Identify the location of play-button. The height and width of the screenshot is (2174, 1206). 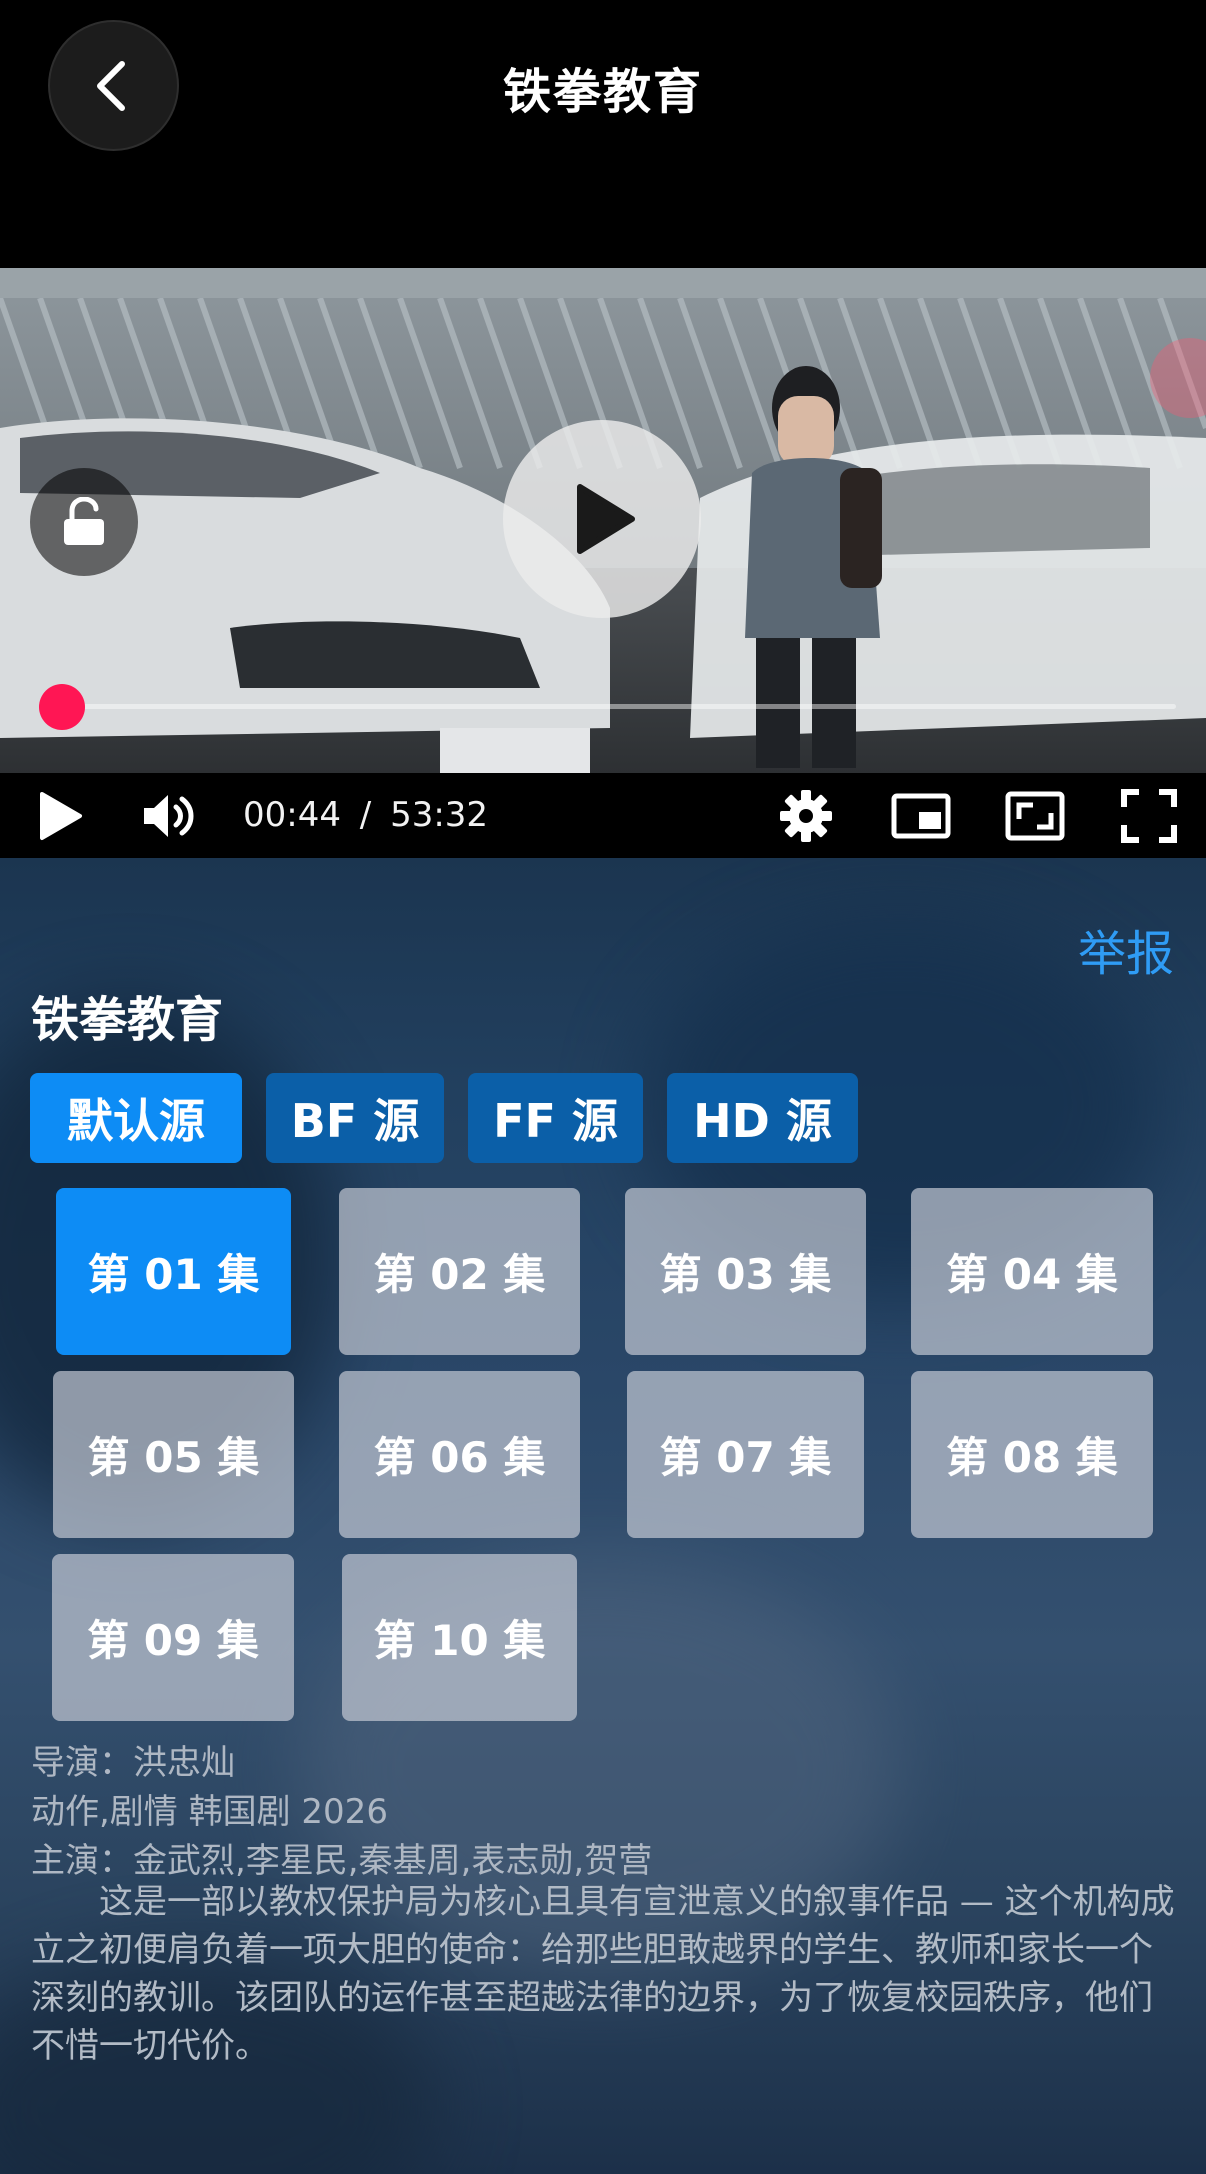
(60, 815).